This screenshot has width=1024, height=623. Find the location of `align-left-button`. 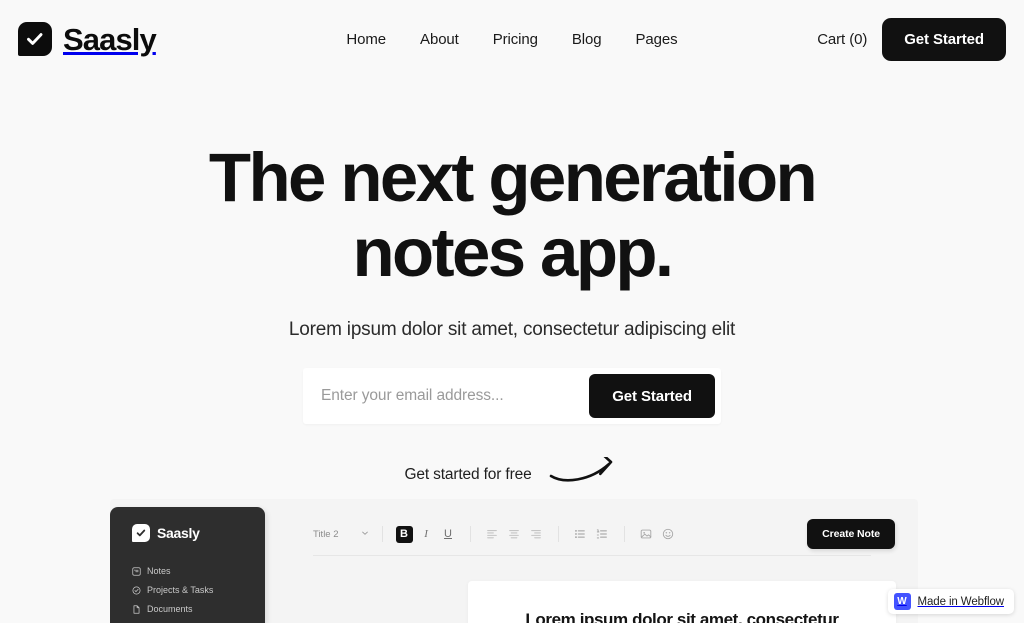

align-left-button is located at coordinates (492, 534).